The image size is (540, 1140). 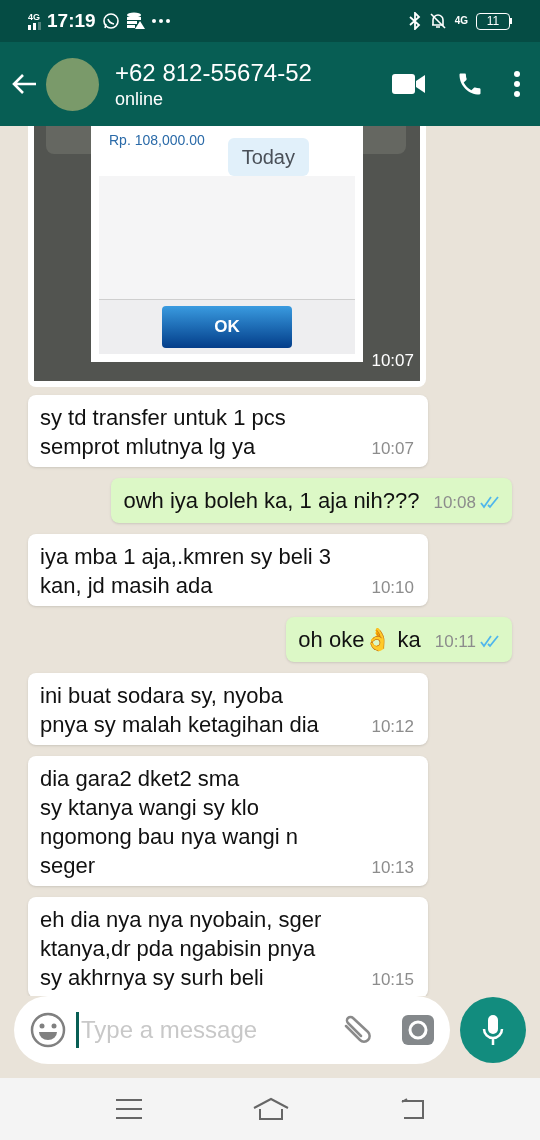 I want to click on message-text: owh iya boleh ka, 1 aja nih???, so click(x=271, y=501).